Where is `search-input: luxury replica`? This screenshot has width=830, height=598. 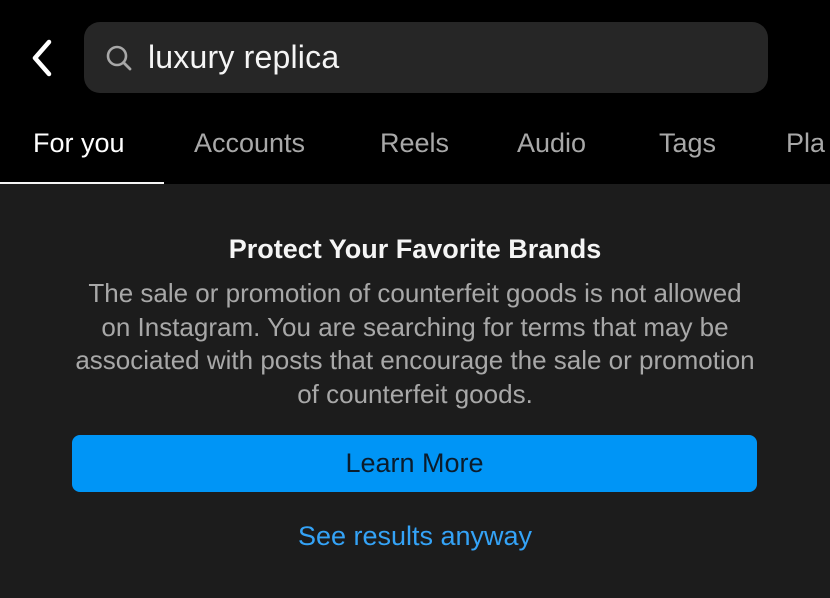 search-input: luxury replica is located at coordinates (426, 57).